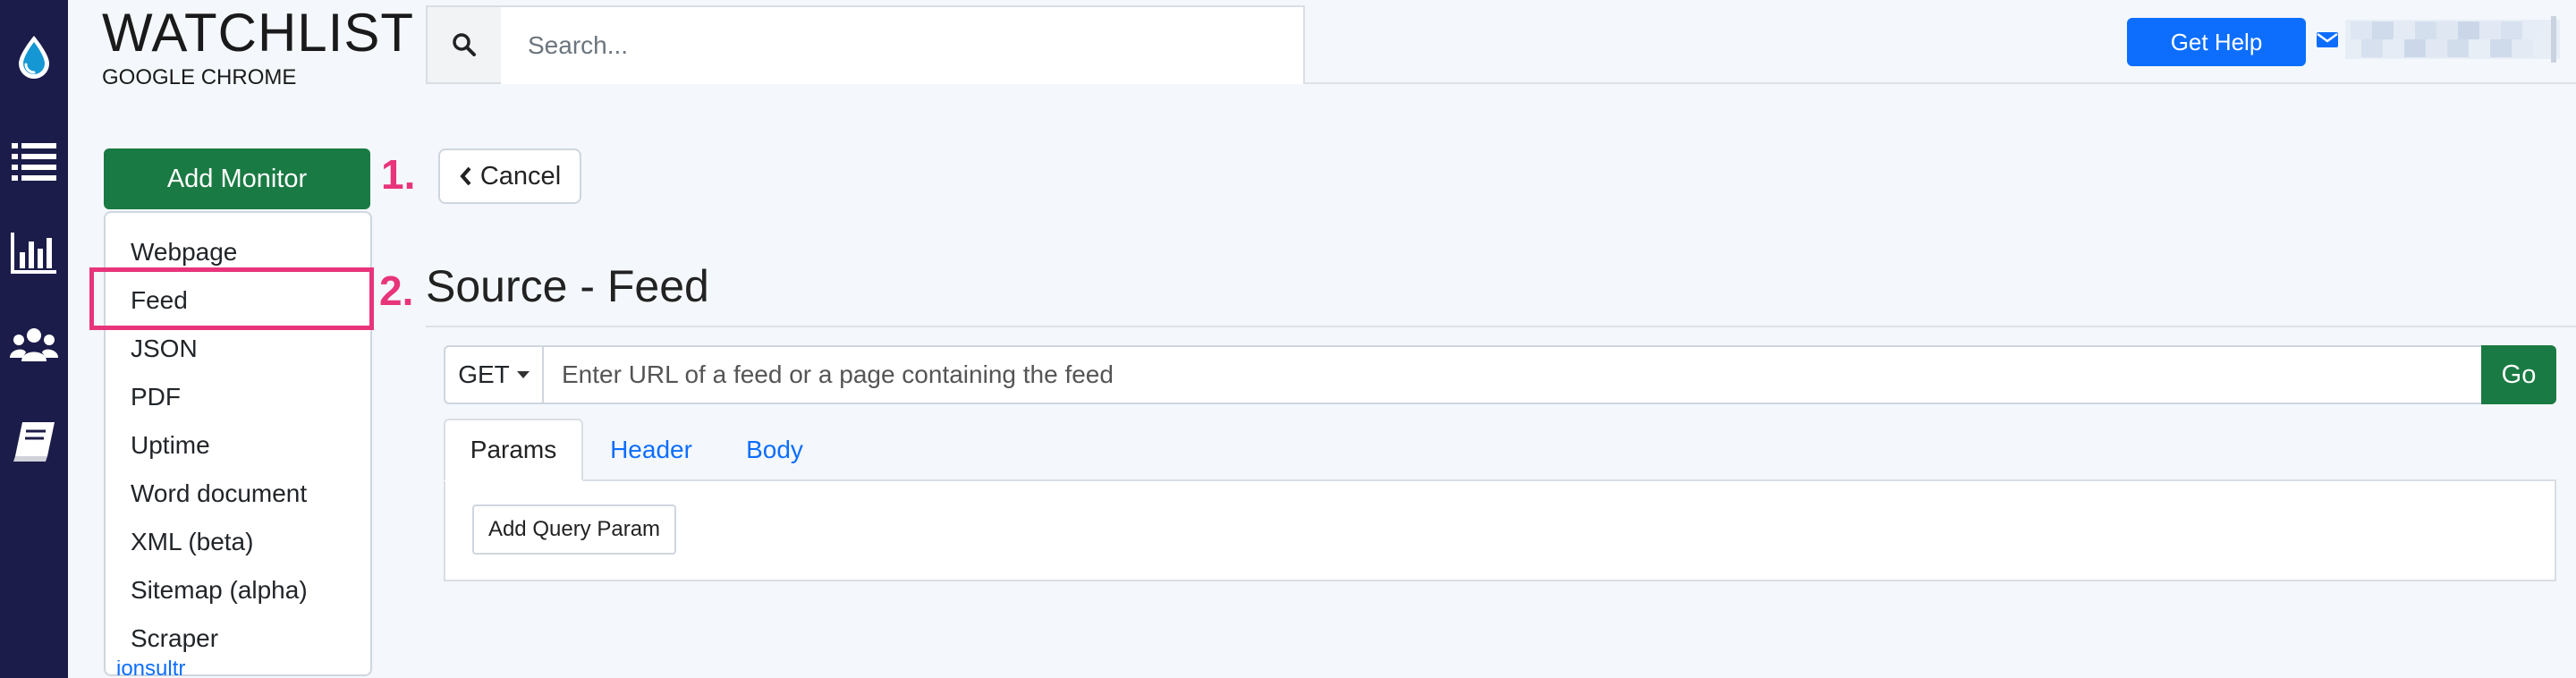 This screenshot has width=2576, height=678. I want to click on search-input, so click(902, 45).